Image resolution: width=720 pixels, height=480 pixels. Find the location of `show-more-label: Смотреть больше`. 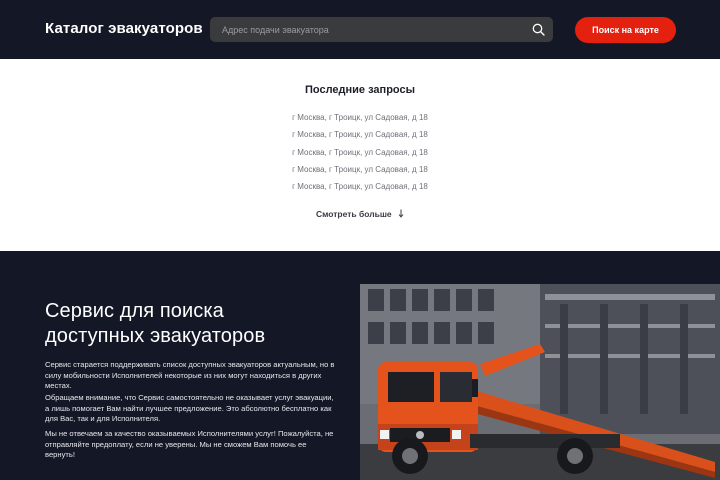

show-more-label: Смотреть больше is located at coordinates (353, 214).